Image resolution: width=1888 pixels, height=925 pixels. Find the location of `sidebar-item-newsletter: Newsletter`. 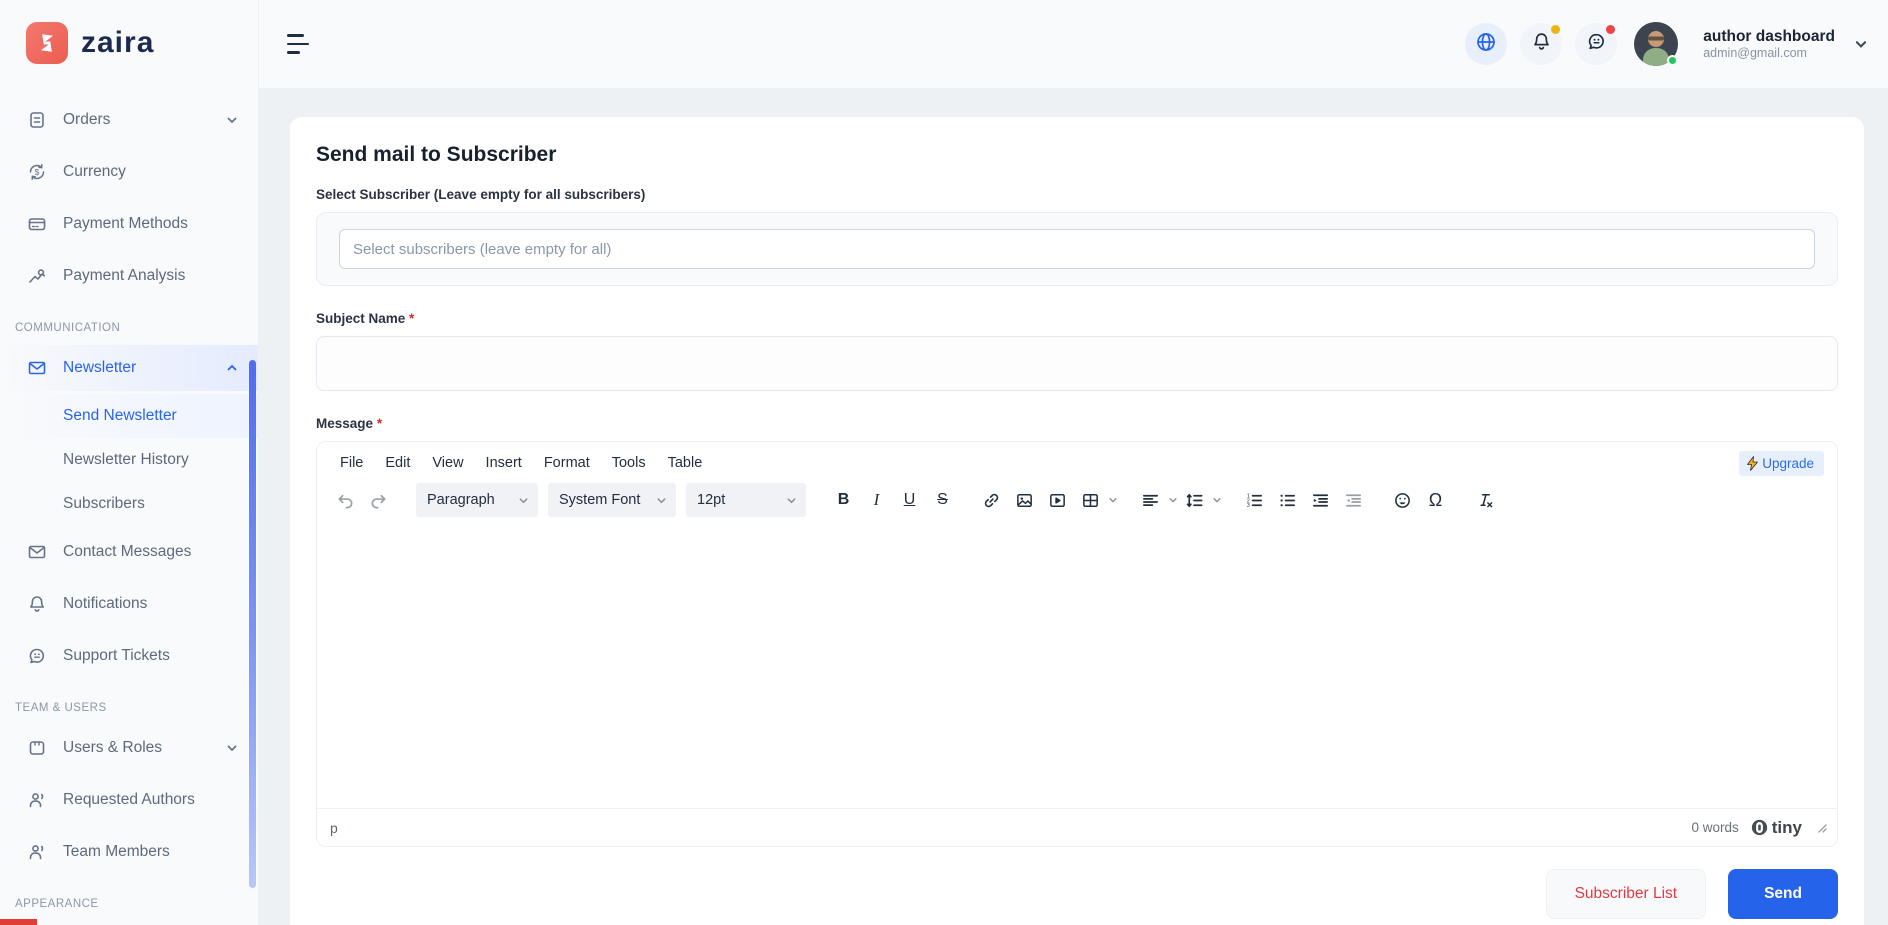

sidebar-item-newsletter: Newsletter is located at coordinates (129, 368).